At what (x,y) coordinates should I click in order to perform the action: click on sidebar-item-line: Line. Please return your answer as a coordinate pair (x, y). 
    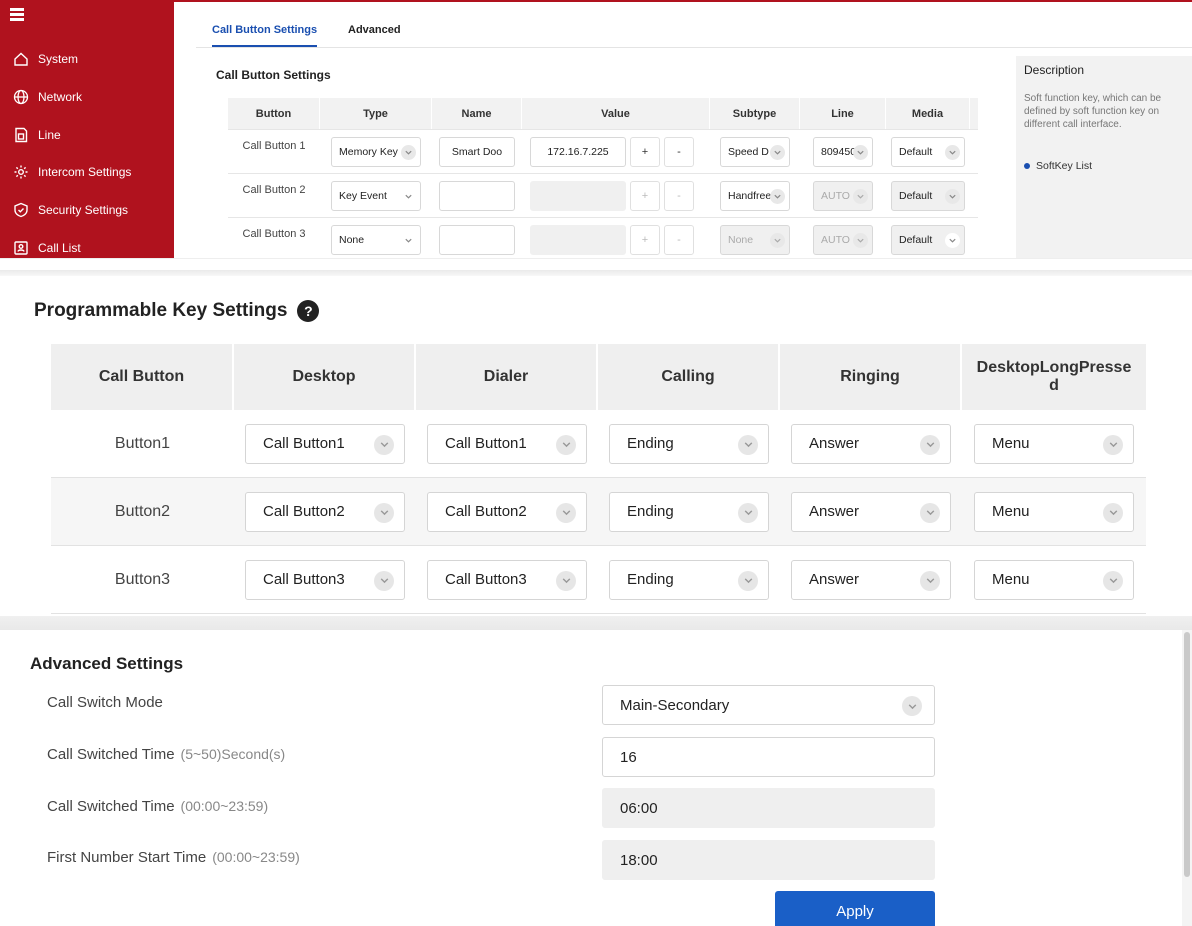
    Looking at the image, I should click on (87, 135).